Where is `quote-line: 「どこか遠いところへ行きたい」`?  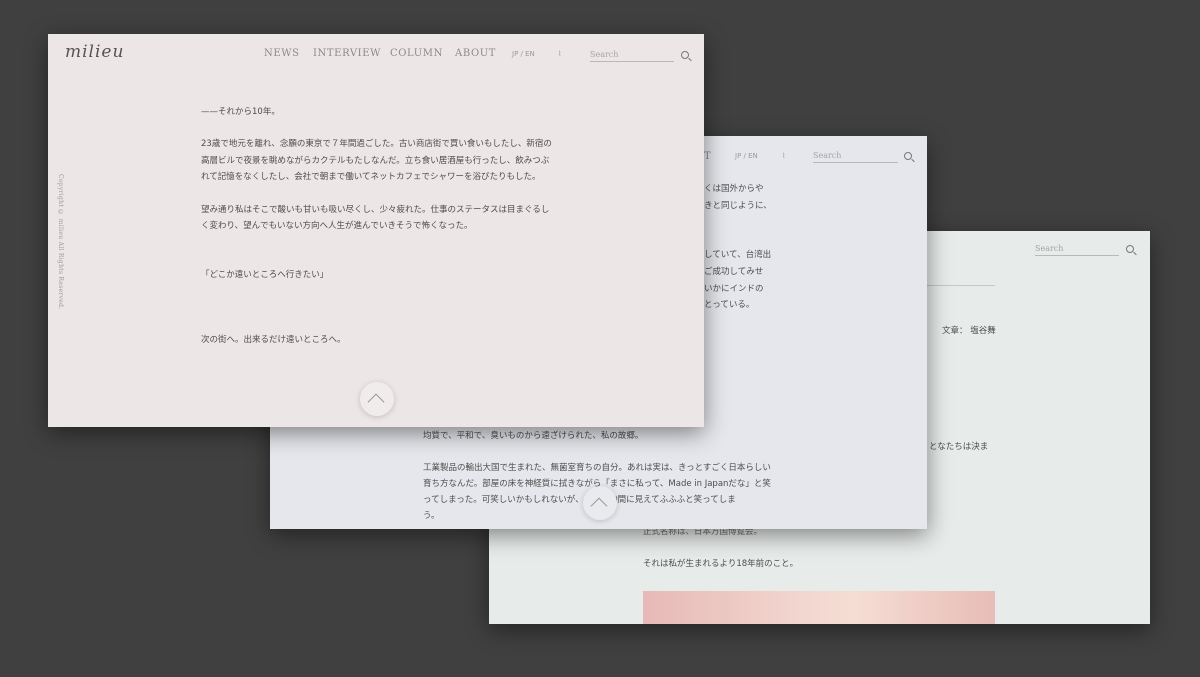
quote-line: 「どこか遠いところへ行きたい」 is located at coordinates (265, 275).